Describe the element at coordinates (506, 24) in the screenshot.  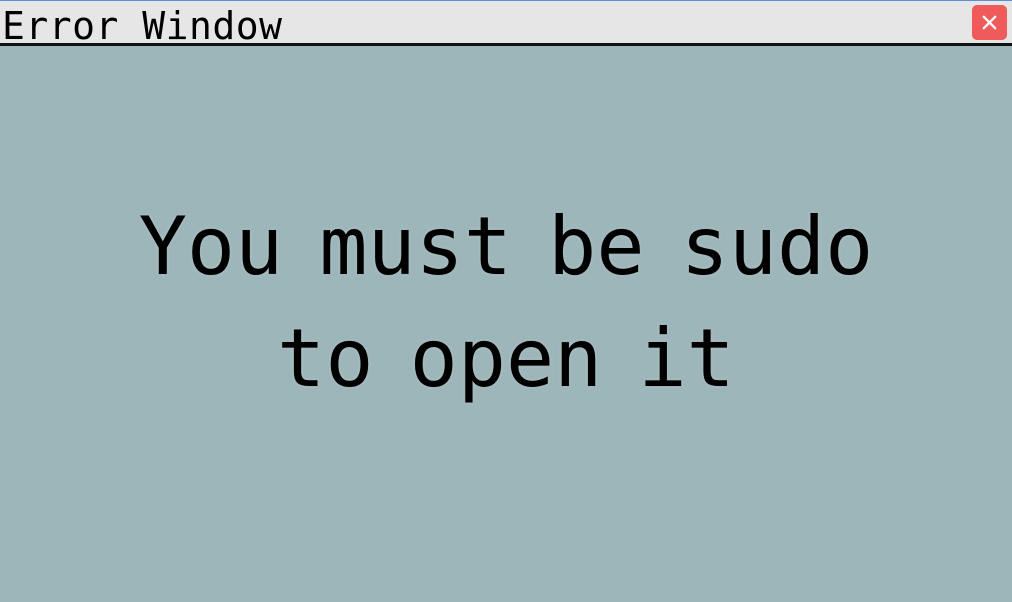
I see `title-bar: Error Window` at that location.